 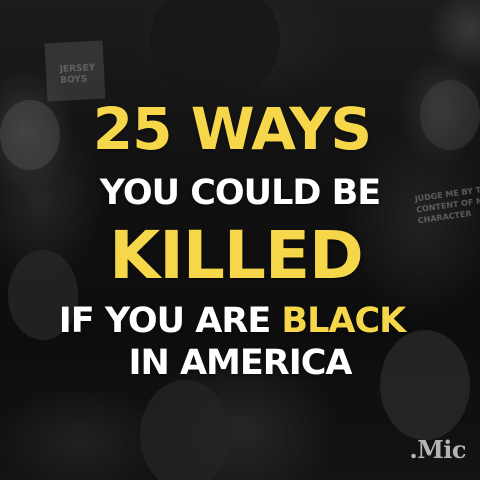 What do you see at coordinates (236, 255) in the screenshot?
I see `headline-line-3: KILLED` at bounding box center [236, 255].